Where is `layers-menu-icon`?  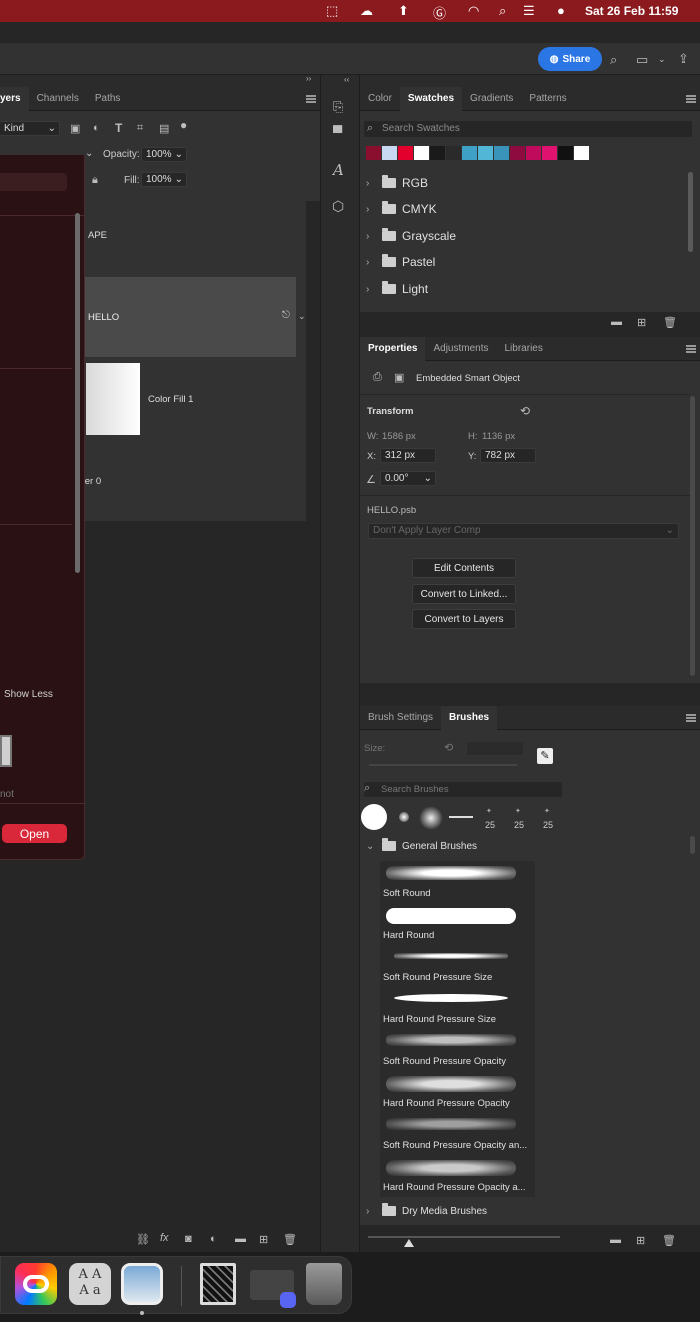
layers-menu-icon is located at coordinates (311, 99).